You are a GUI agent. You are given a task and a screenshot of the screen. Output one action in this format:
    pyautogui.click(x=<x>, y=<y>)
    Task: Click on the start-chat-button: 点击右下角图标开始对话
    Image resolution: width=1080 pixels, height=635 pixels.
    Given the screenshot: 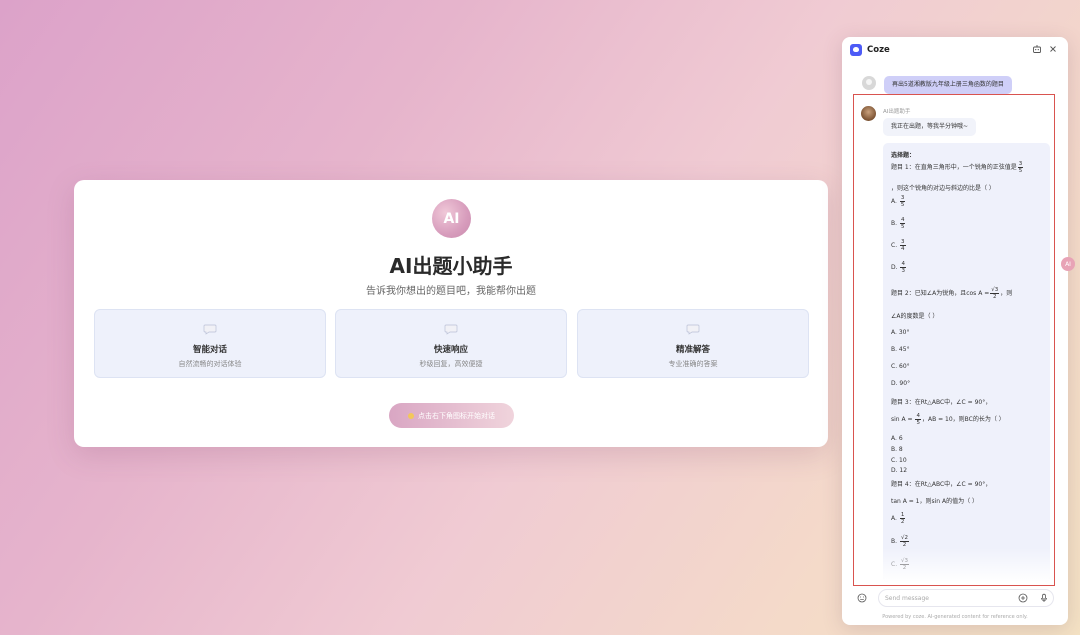 What is the action you would take?
    pyautogui.click(x=451, y=415)
    